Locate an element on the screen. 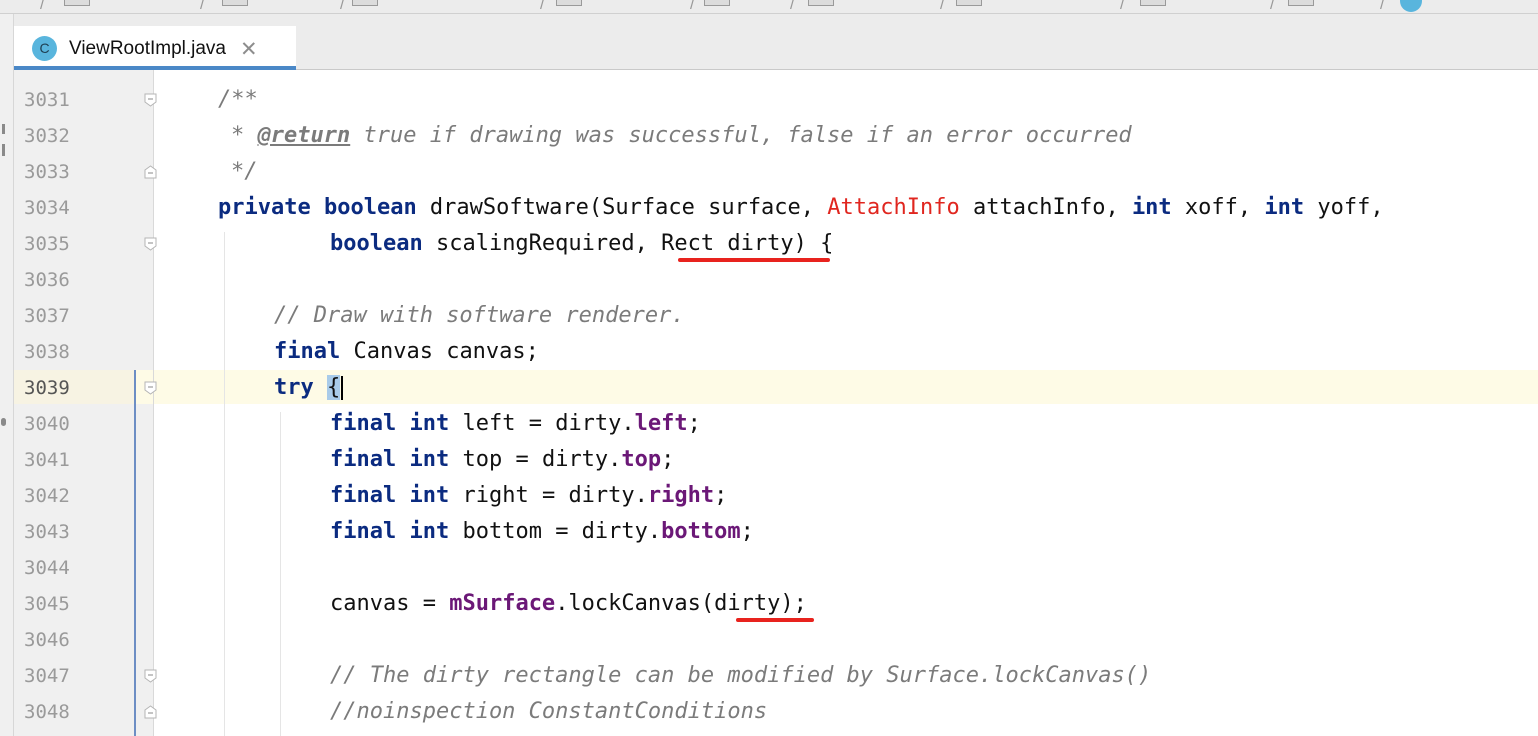 The image size is (1538, 736). code-line: 3030 is located at coordinates (776, 75).